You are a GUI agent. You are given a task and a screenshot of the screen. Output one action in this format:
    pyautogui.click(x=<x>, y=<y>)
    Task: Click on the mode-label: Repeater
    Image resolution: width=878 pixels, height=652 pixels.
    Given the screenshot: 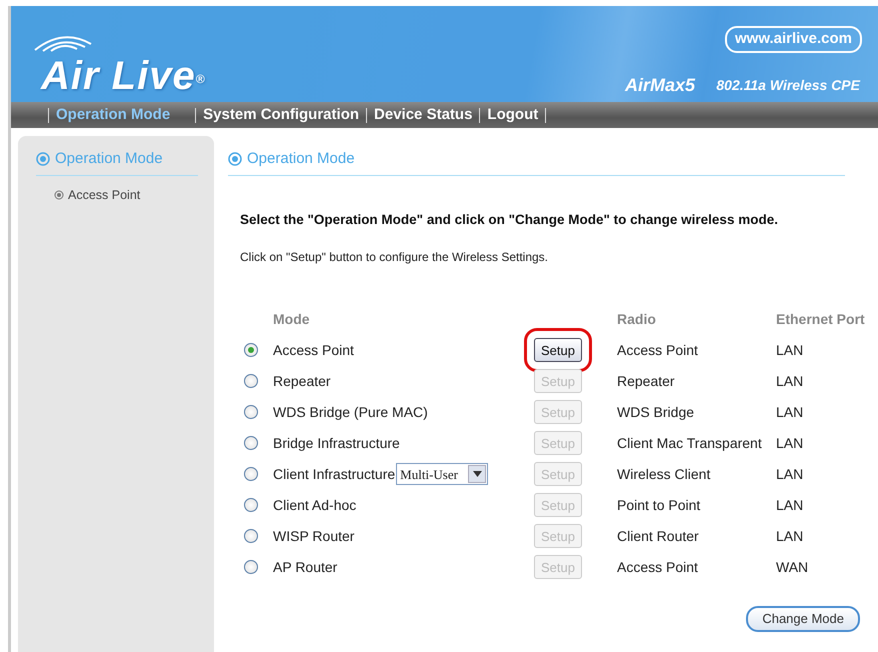 What is the action you would take?
    pyautogui.click(x=302, y=381)
    